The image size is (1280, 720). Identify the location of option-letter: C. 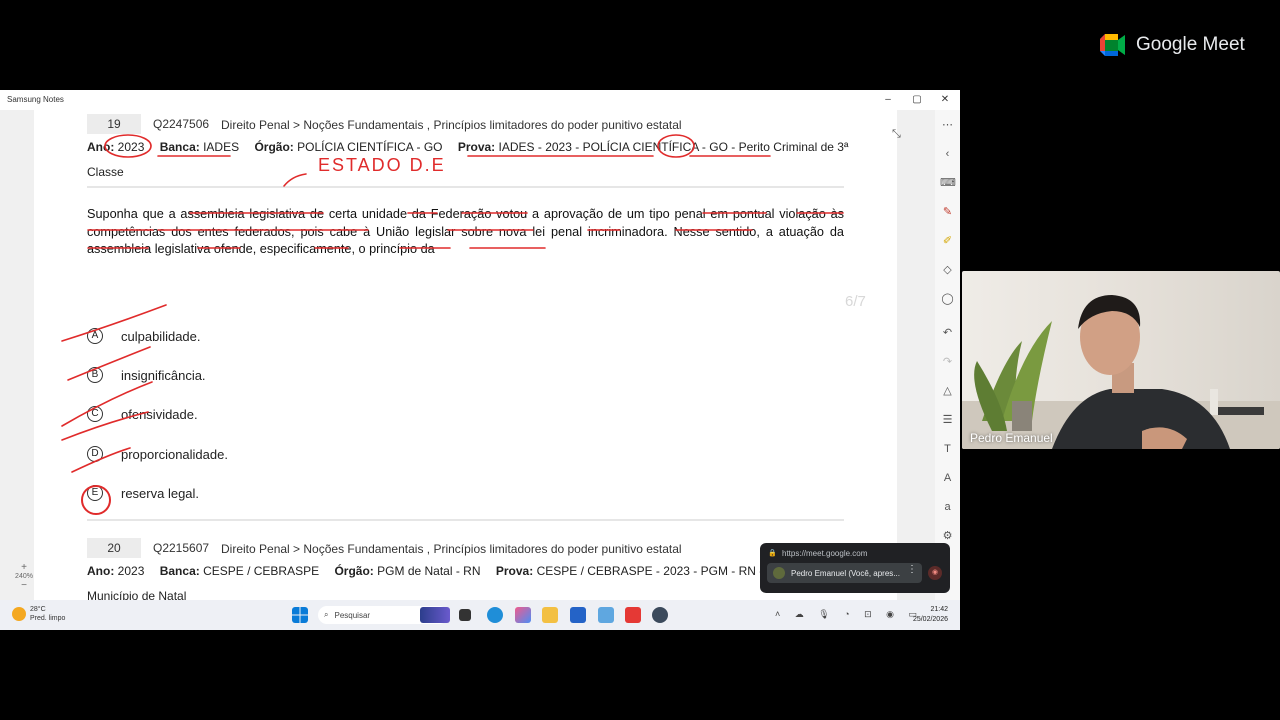
(95, 414).